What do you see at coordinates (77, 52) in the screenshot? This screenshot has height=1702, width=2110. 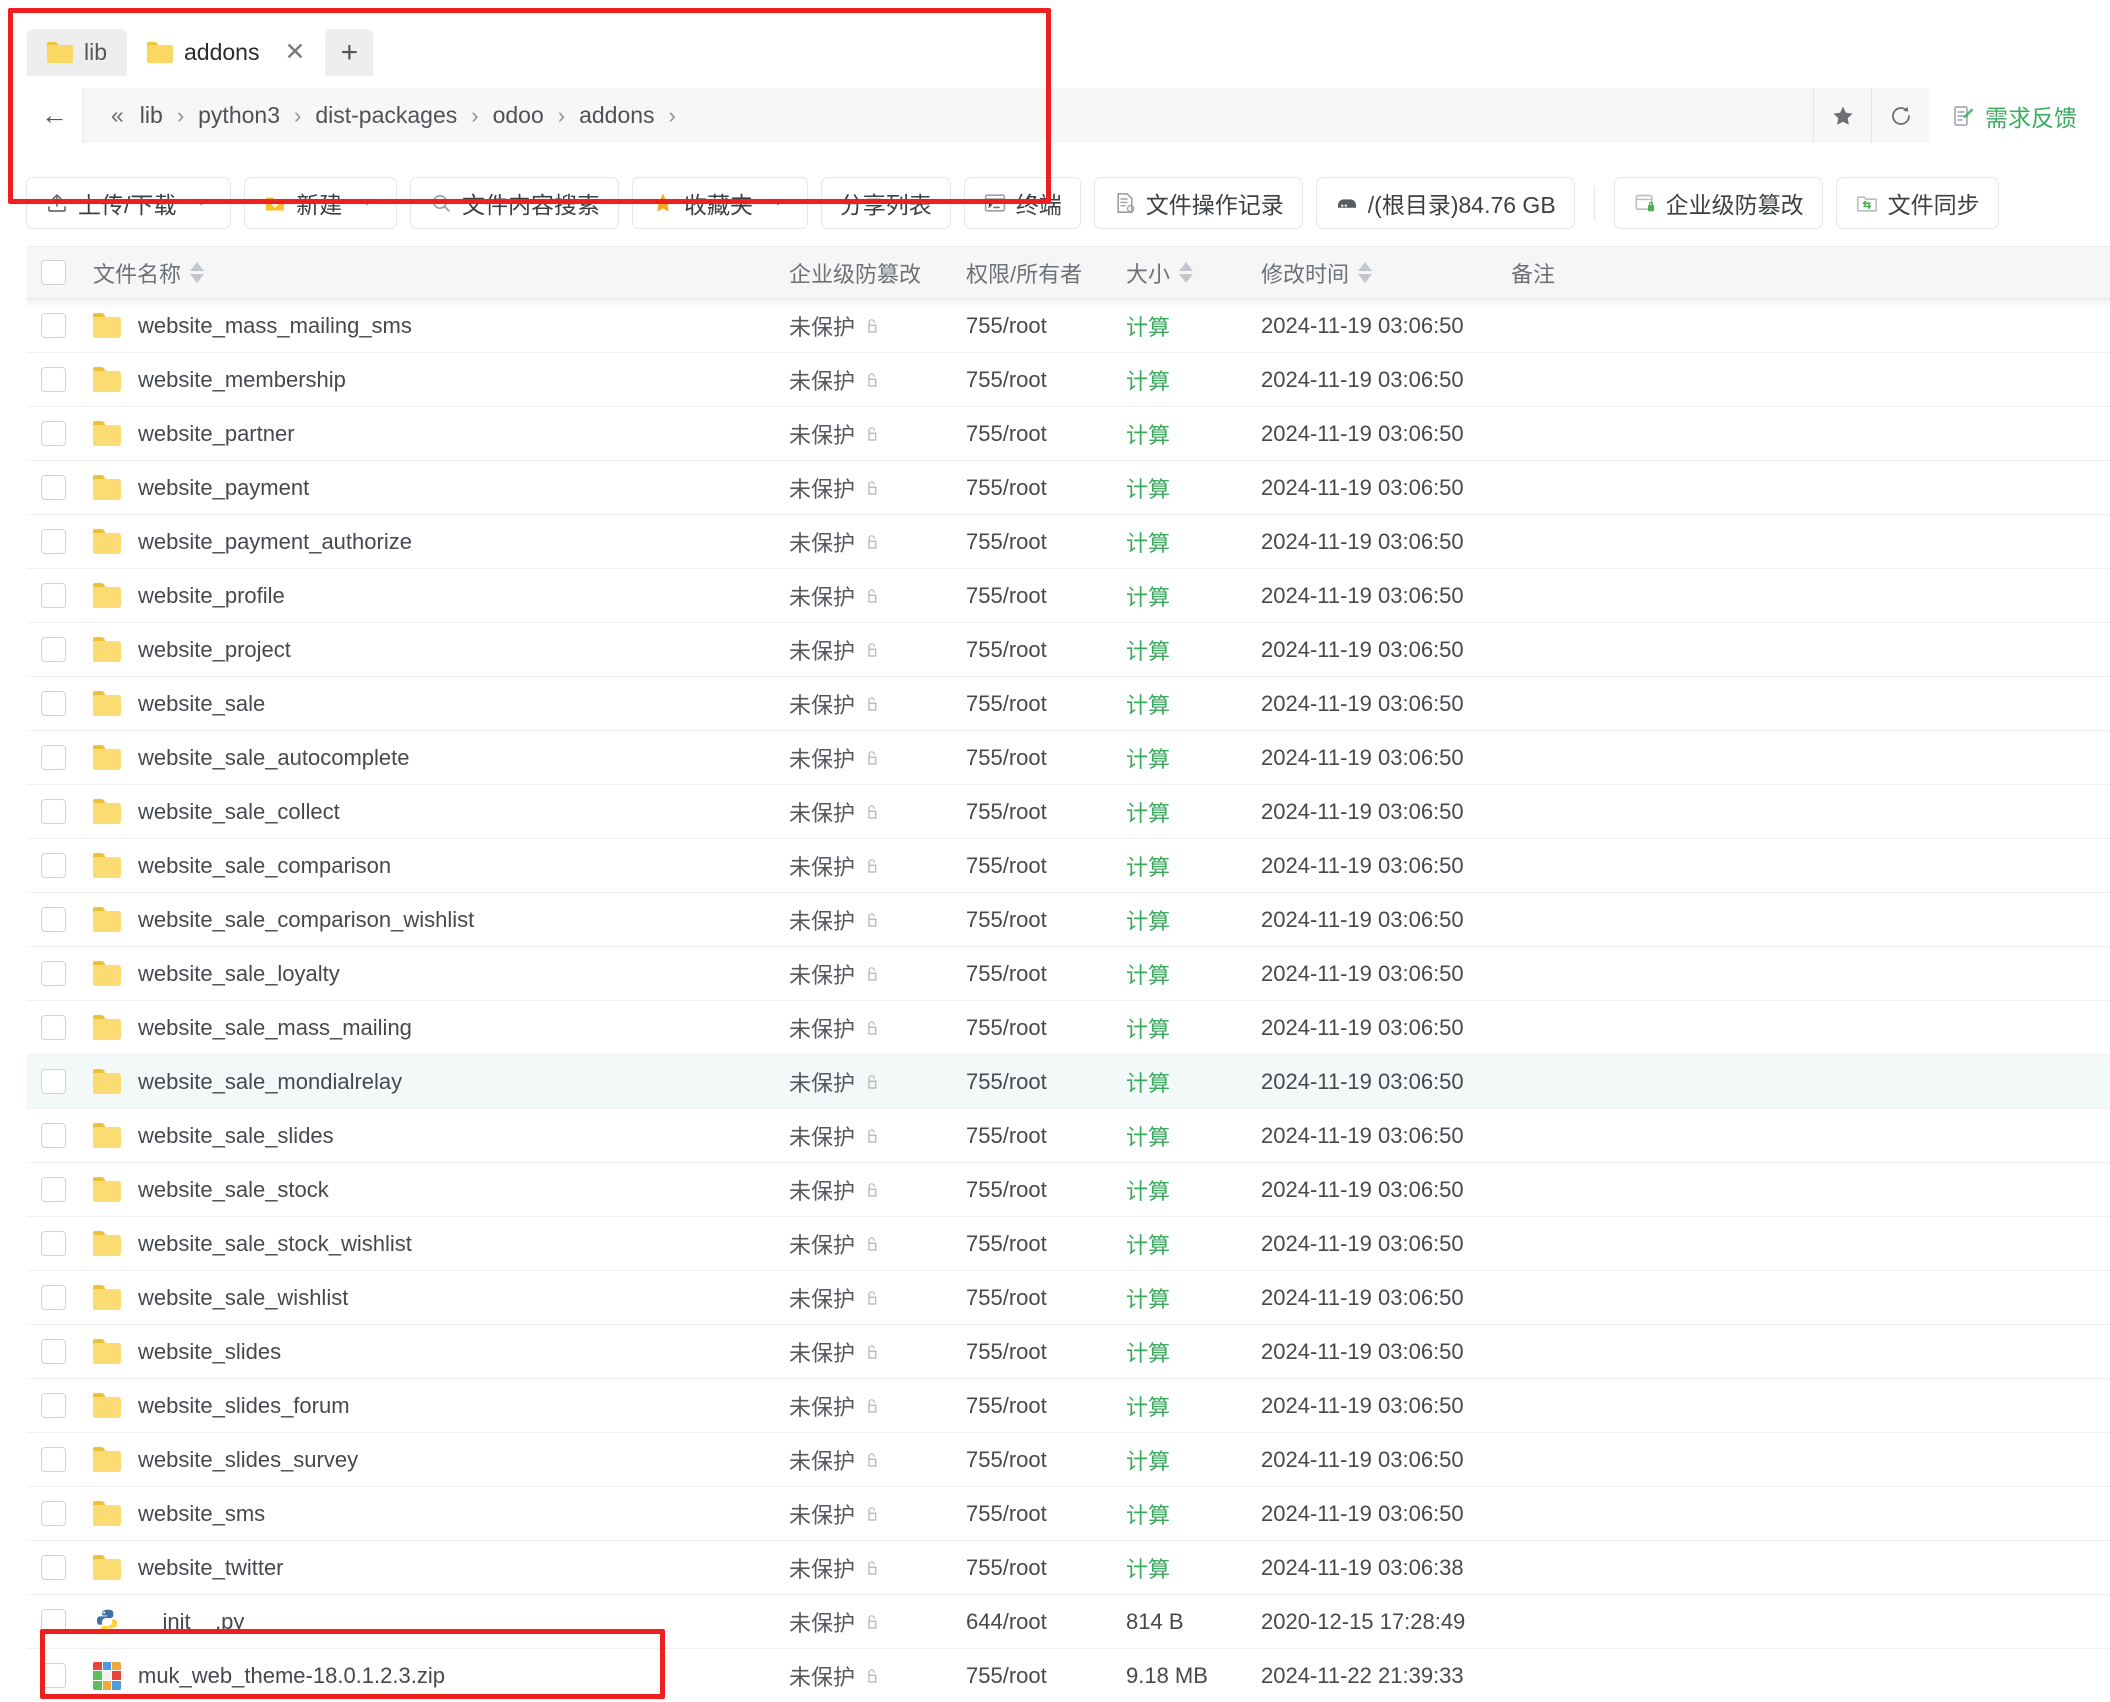 I see `tab-lib: lib` at bounding box center [77, 52].